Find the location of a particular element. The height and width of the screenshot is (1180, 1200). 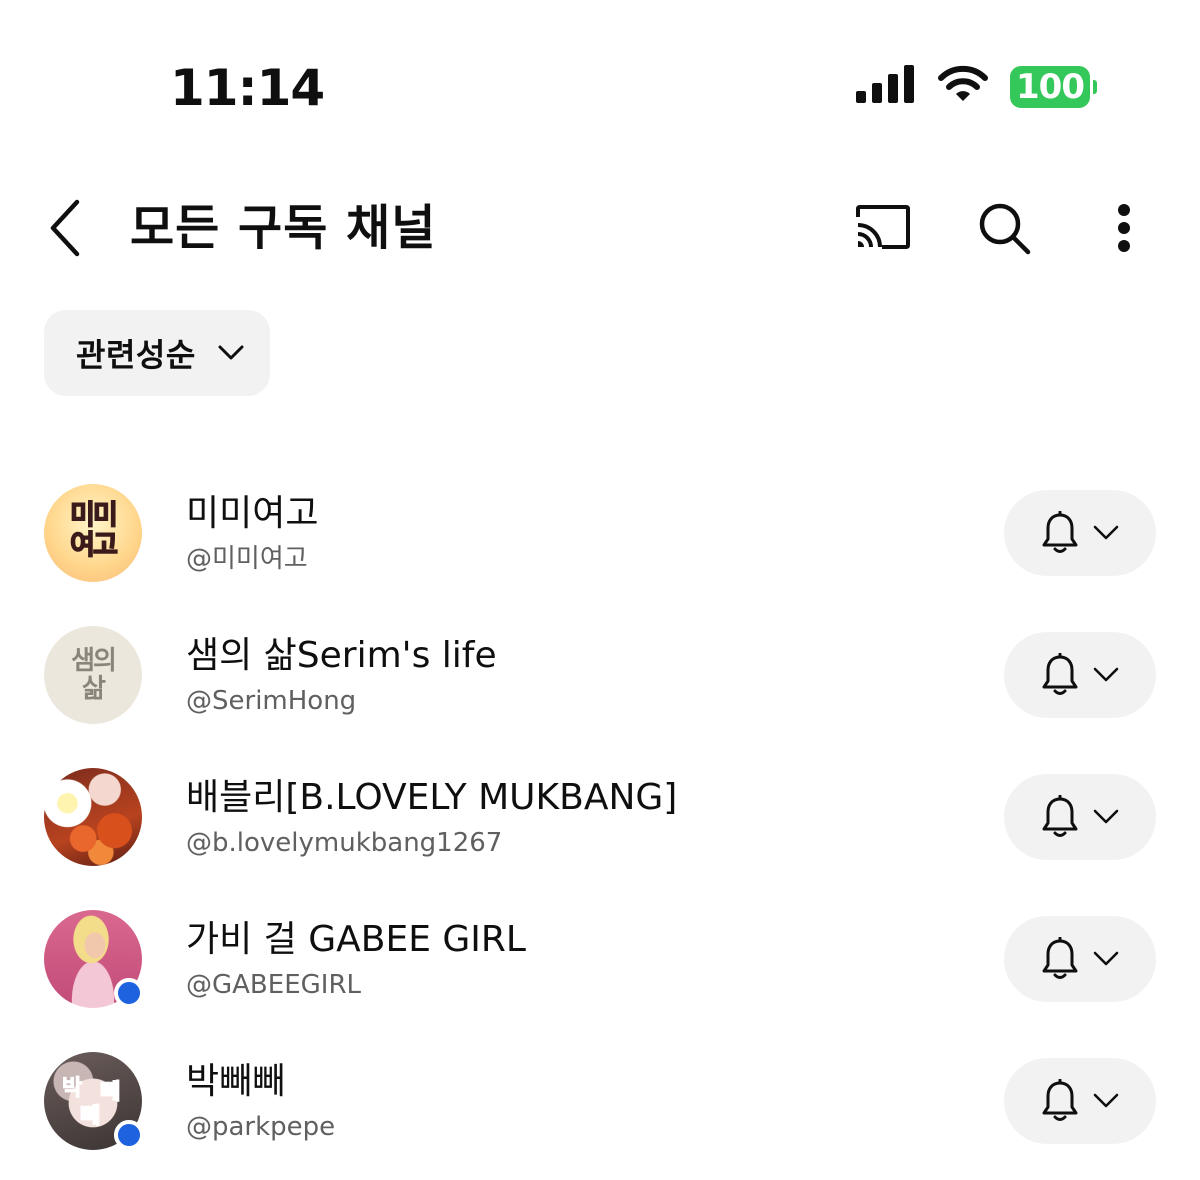

channel-handle: @GABEEGIRL is located at coordinates (273, 985).